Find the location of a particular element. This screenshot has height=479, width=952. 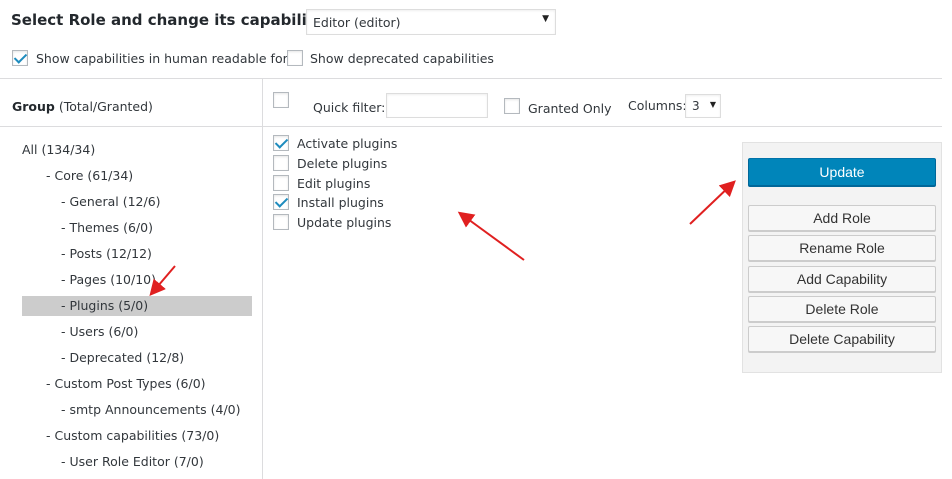

annotation-arrow-plugins is located at coordinates (162, 281).